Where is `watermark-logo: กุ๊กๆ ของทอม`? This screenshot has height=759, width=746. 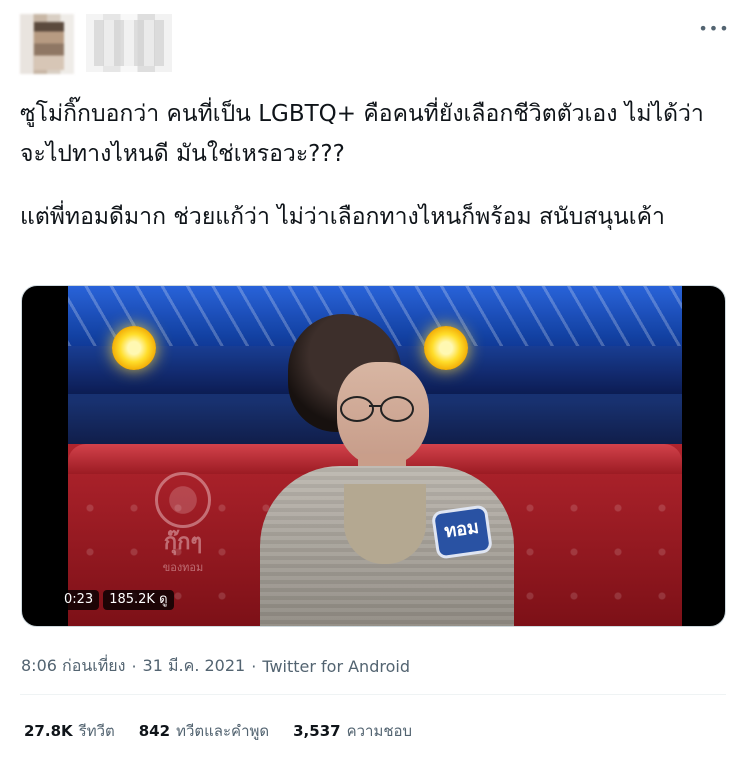
watermark-logo: กุ๊กๆ ของทอม is located at coordinates (183, 532).